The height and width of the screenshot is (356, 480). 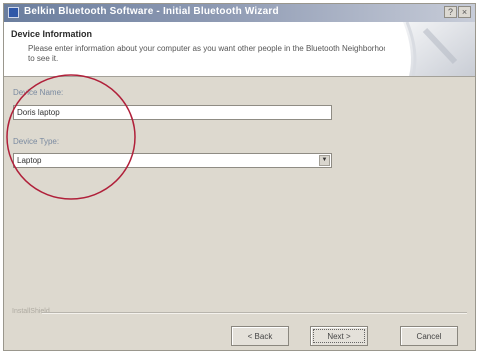 I want to click on cancel-button: Cancel, so click(x=429, y=336).